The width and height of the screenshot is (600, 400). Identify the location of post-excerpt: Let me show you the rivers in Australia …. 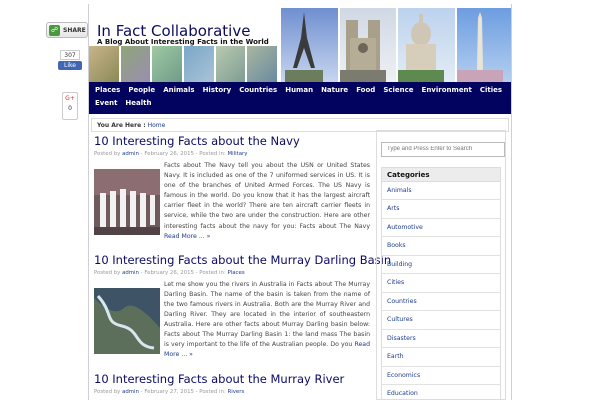
(267, 319).